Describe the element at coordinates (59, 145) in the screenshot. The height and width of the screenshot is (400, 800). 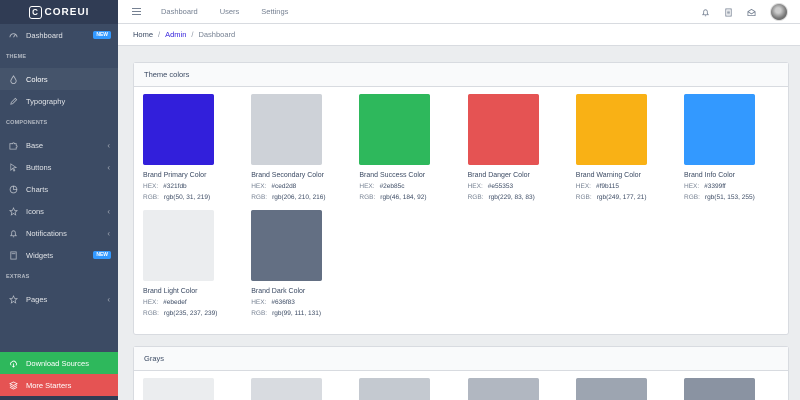
I see `sidebar-item-base: Base ‹` at that location.